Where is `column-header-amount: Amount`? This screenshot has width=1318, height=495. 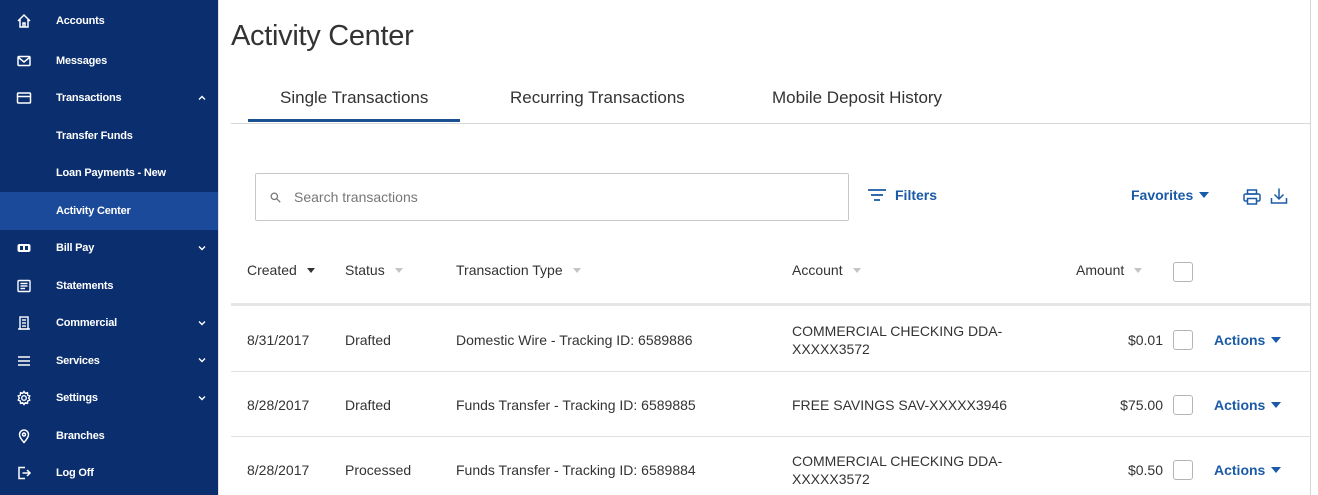 column-header-amount: Amount is located at coordinates (1109, 270).